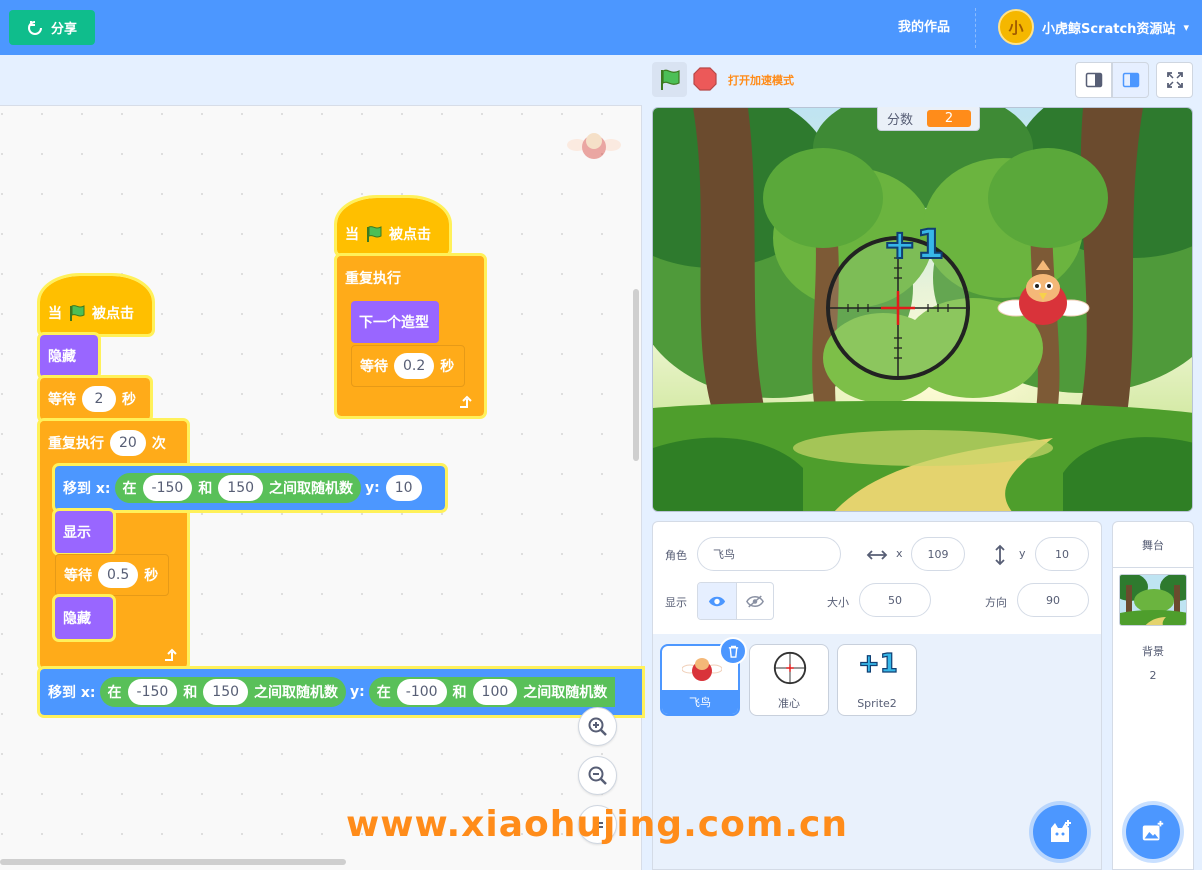 The height and width of the screenshot is (870, 1202). What do you see at coordinates (1153, 545) in the screenshot?
I see `stage-pane-title: 舞台` at bounding box center [1153, 545].